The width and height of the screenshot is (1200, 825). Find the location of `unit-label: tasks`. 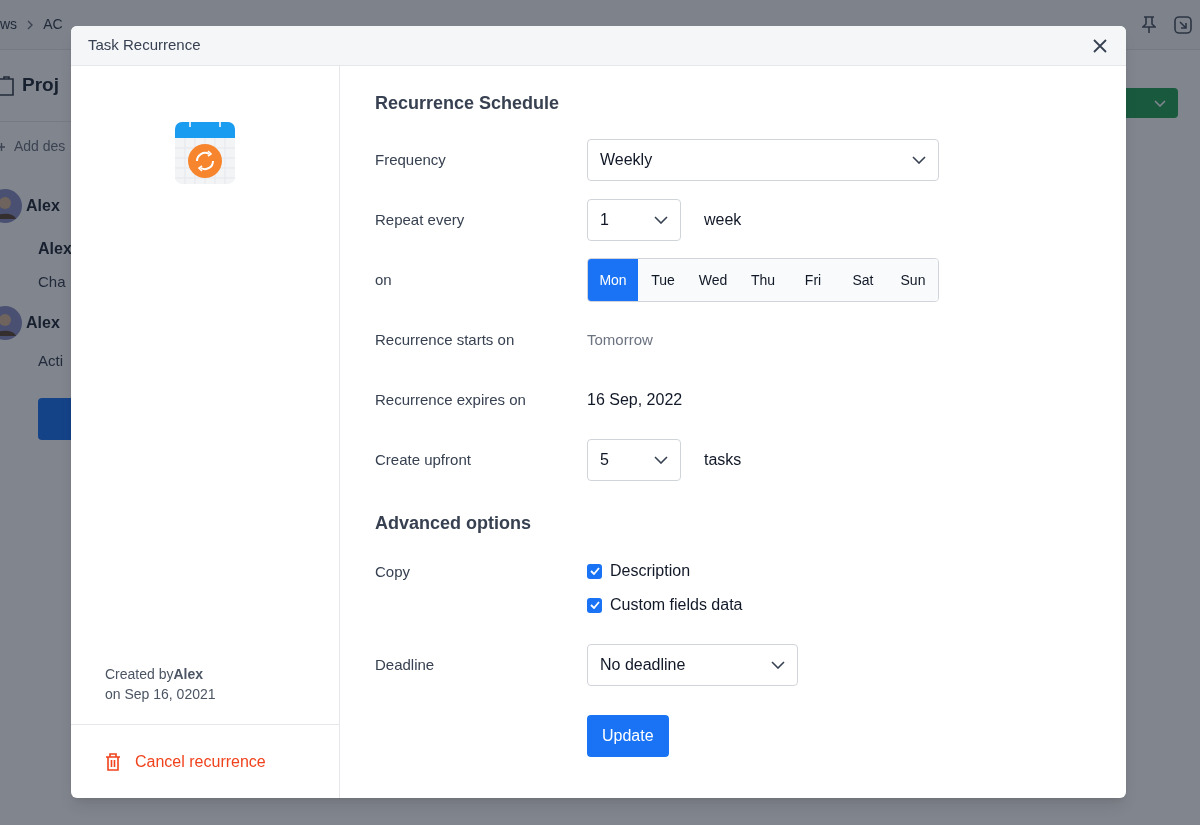

unit-label: tasks is located at coordinates (723, 460).